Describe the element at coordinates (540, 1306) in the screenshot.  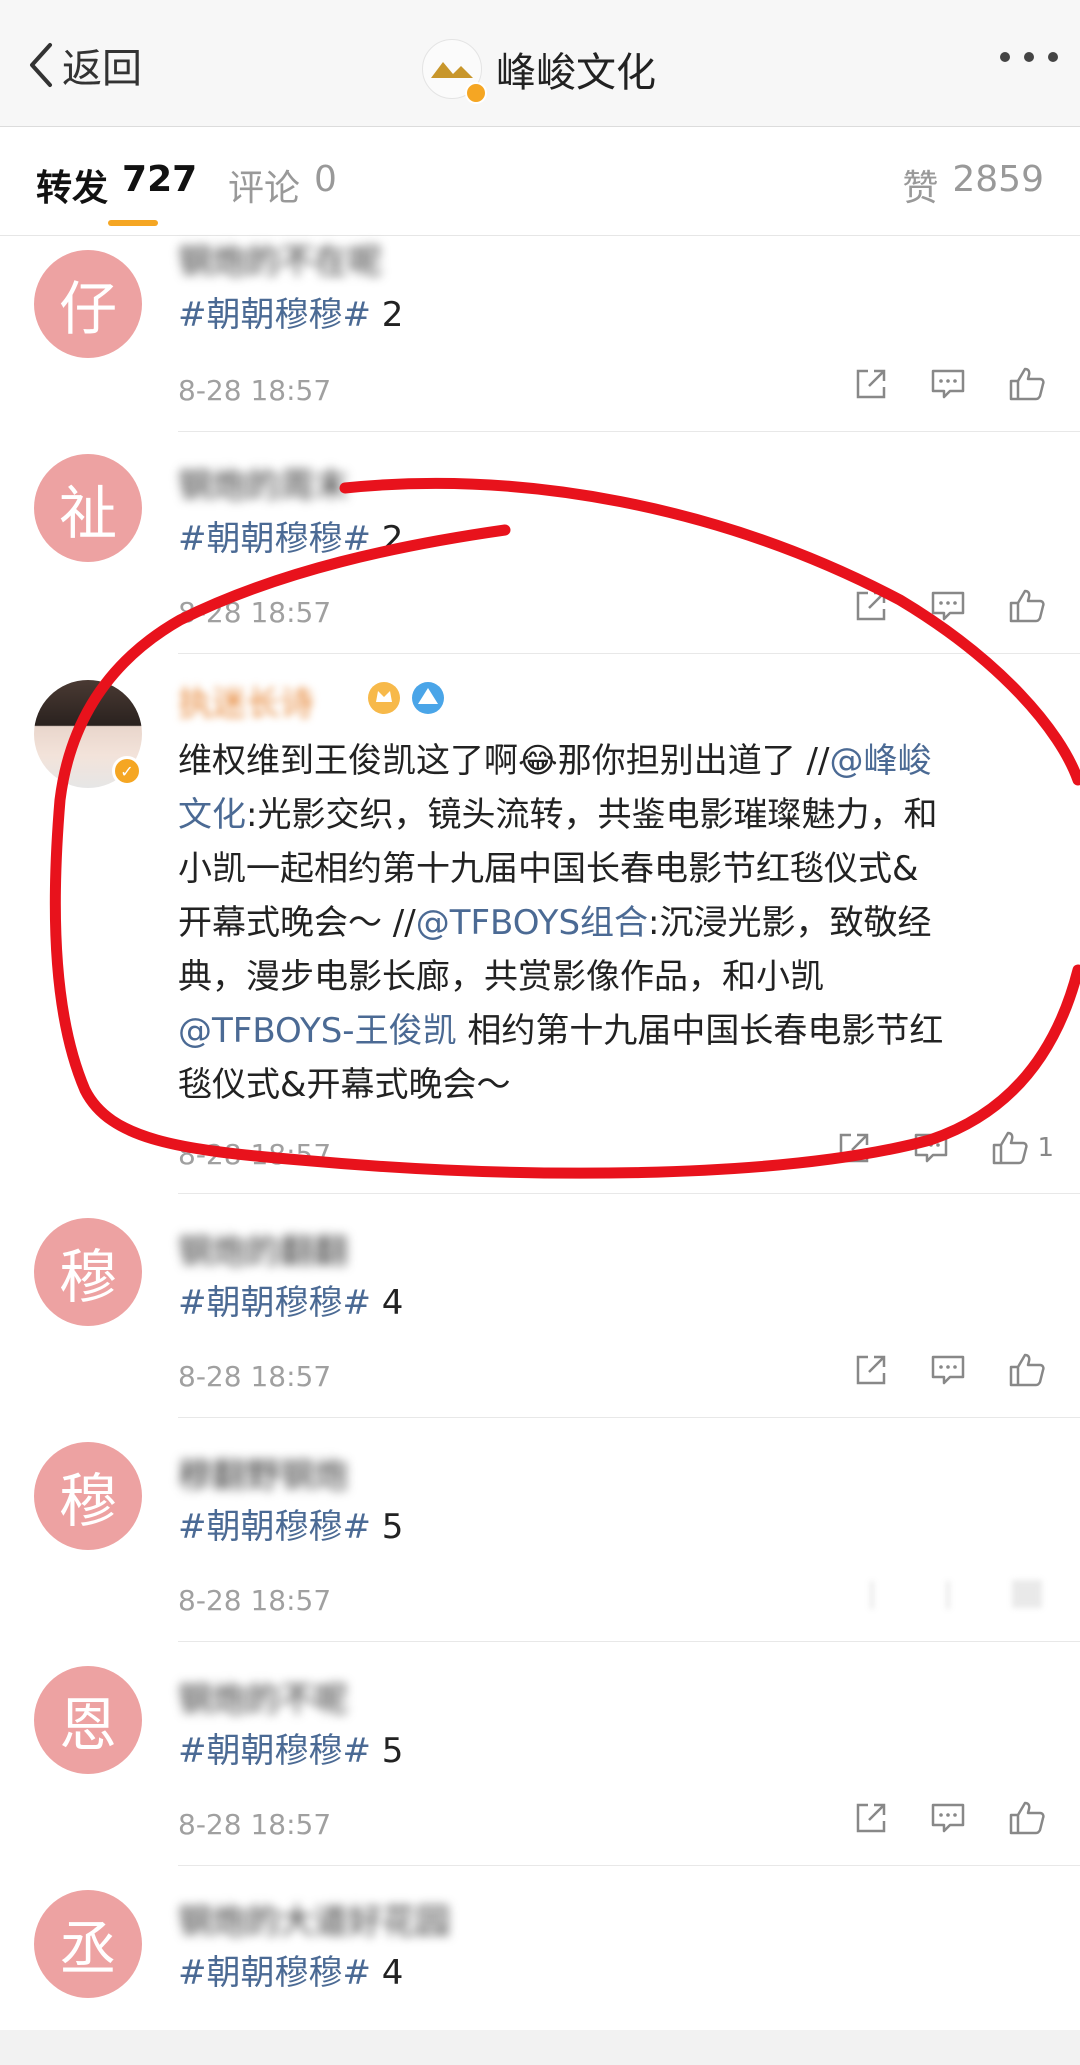
I see `list-item: 穆 钢炮的翻翻 #朝朝穆穆# 4 8-28 18:57` at that location.